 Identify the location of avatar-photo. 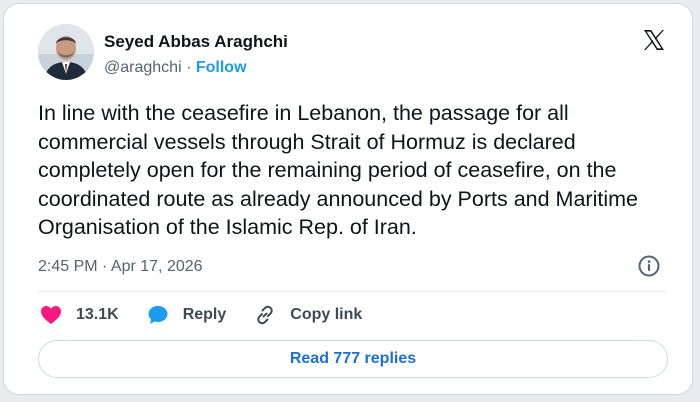
(66, 52).